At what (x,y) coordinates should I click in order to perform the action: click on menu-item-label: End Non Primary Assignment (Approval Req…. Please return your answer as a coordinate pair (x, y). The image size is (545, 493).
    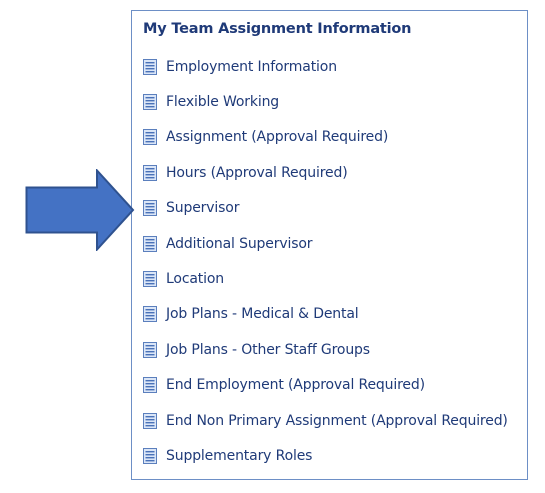
    Looking at the image, I should click on (337, 420).